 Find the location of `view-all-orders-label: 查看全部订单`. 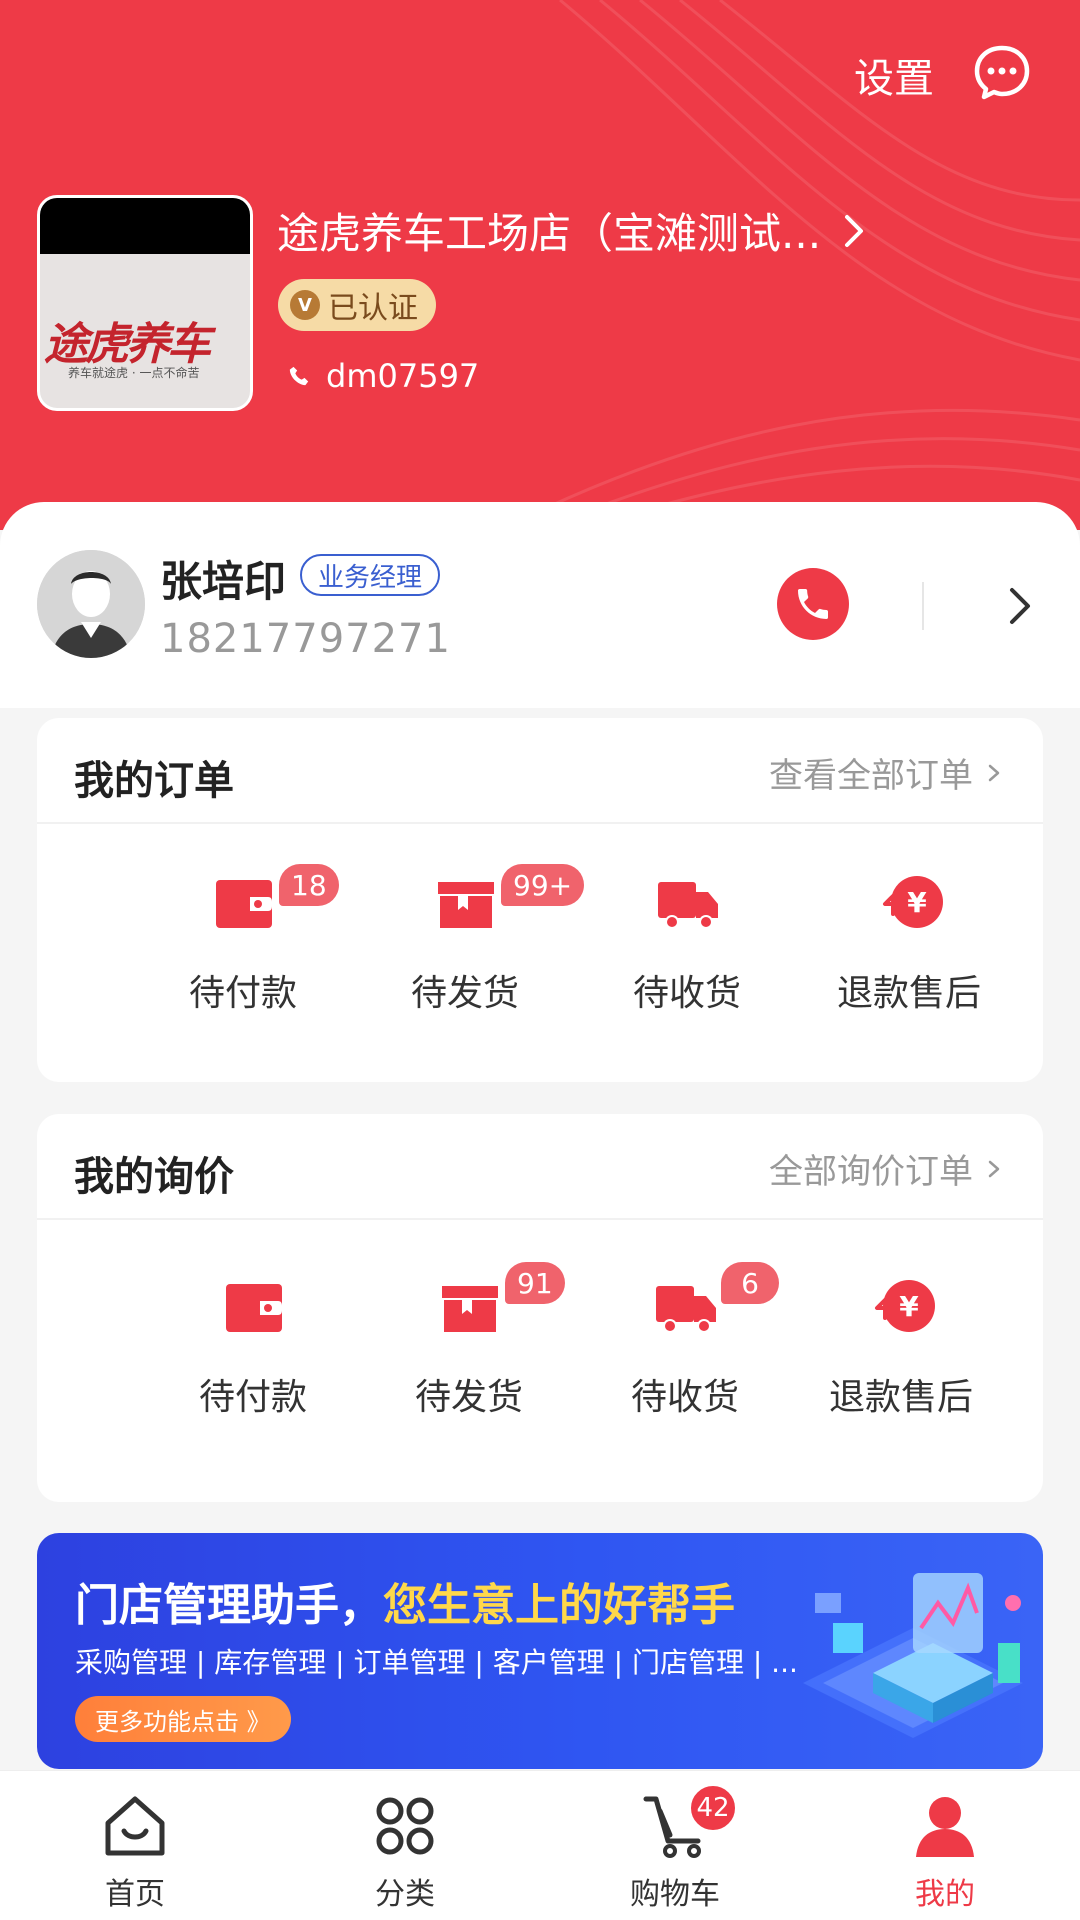

view-all-orders-label: 查看全部订单 is located at coordinates (871, 776).